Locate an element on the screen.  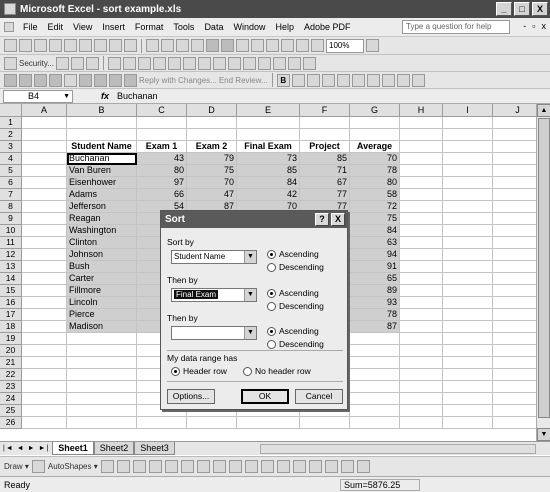
review-next-icon is located at coordinates (25, 80).